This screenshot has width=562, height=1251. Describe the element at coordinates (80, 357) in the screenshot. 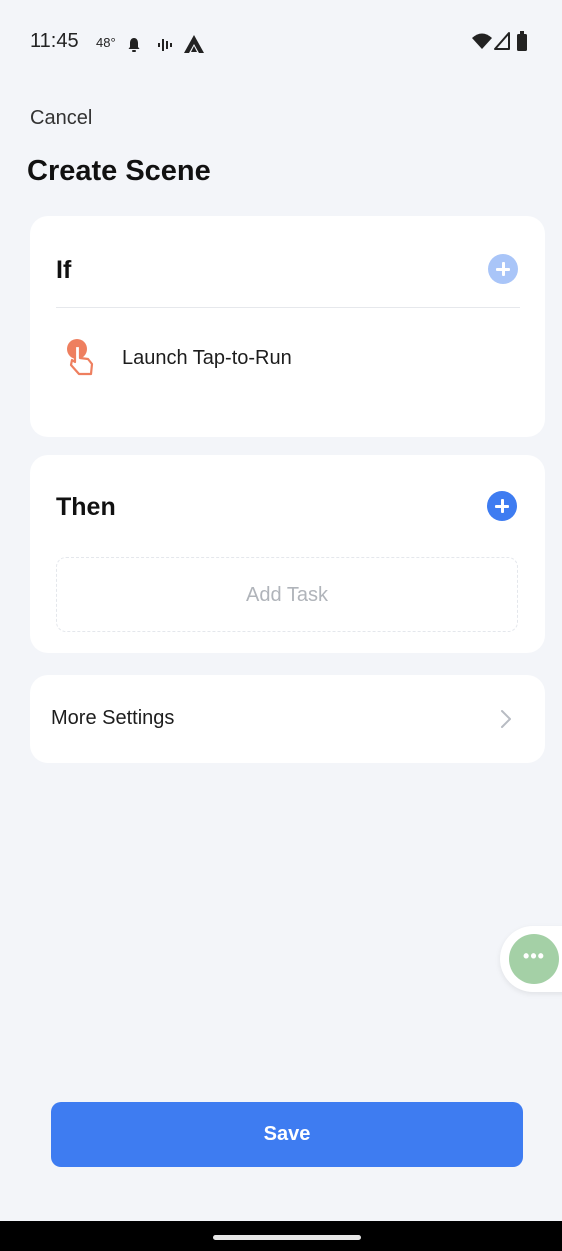

I see `tap-hand-icon` at that location.